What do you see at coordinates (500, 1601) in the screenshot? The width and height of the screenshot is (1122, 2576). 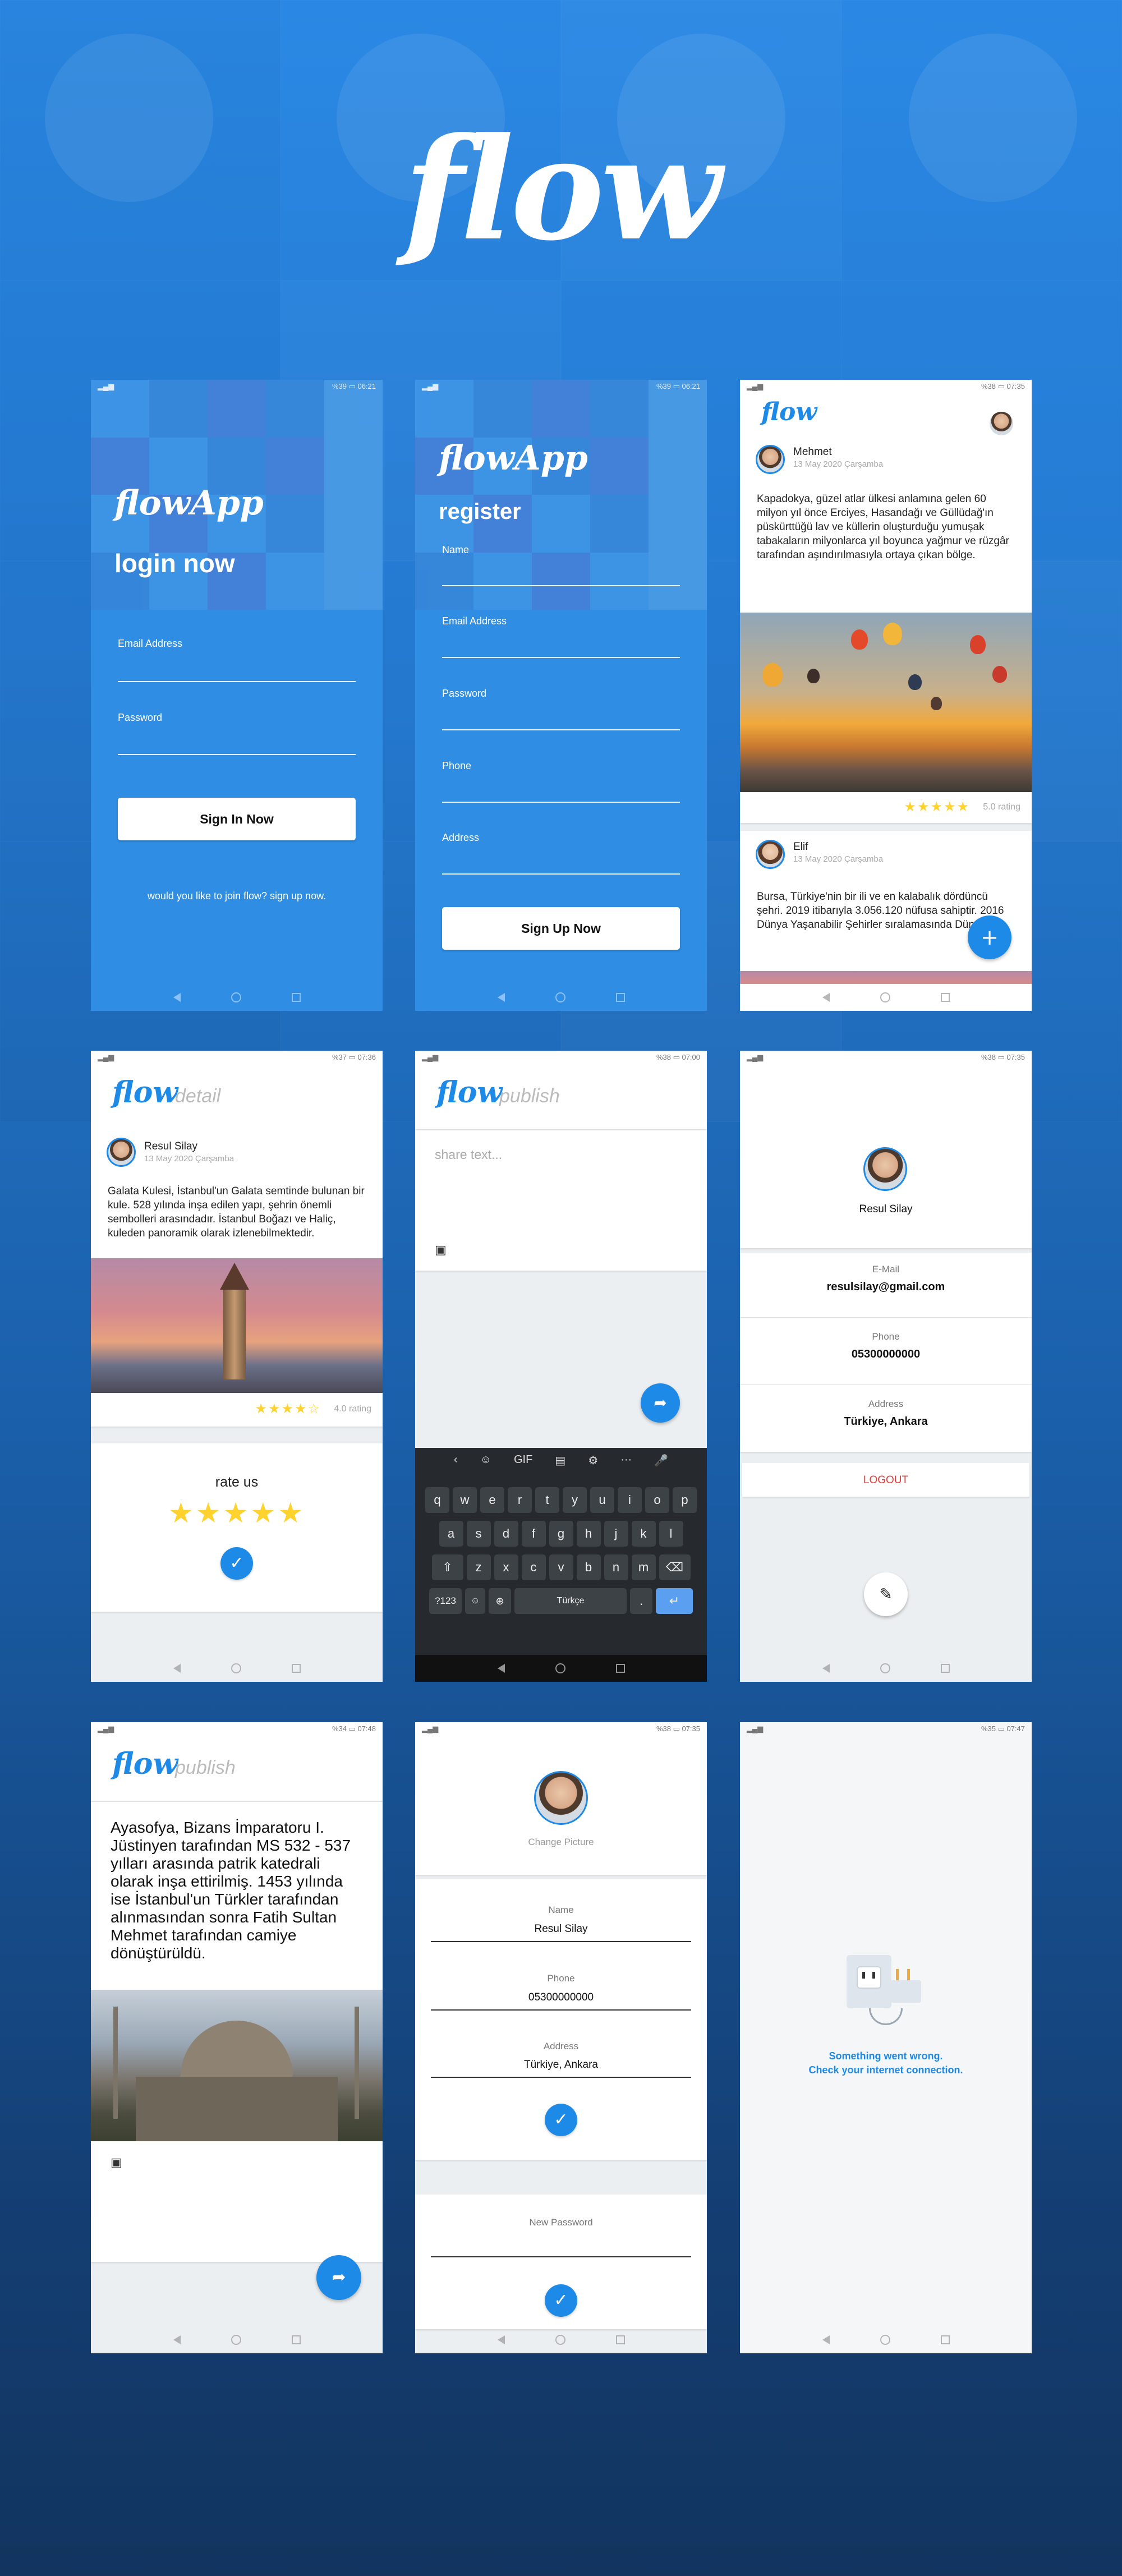 I see `globe-icon: ⊕` at bounding box center [500, 1601].